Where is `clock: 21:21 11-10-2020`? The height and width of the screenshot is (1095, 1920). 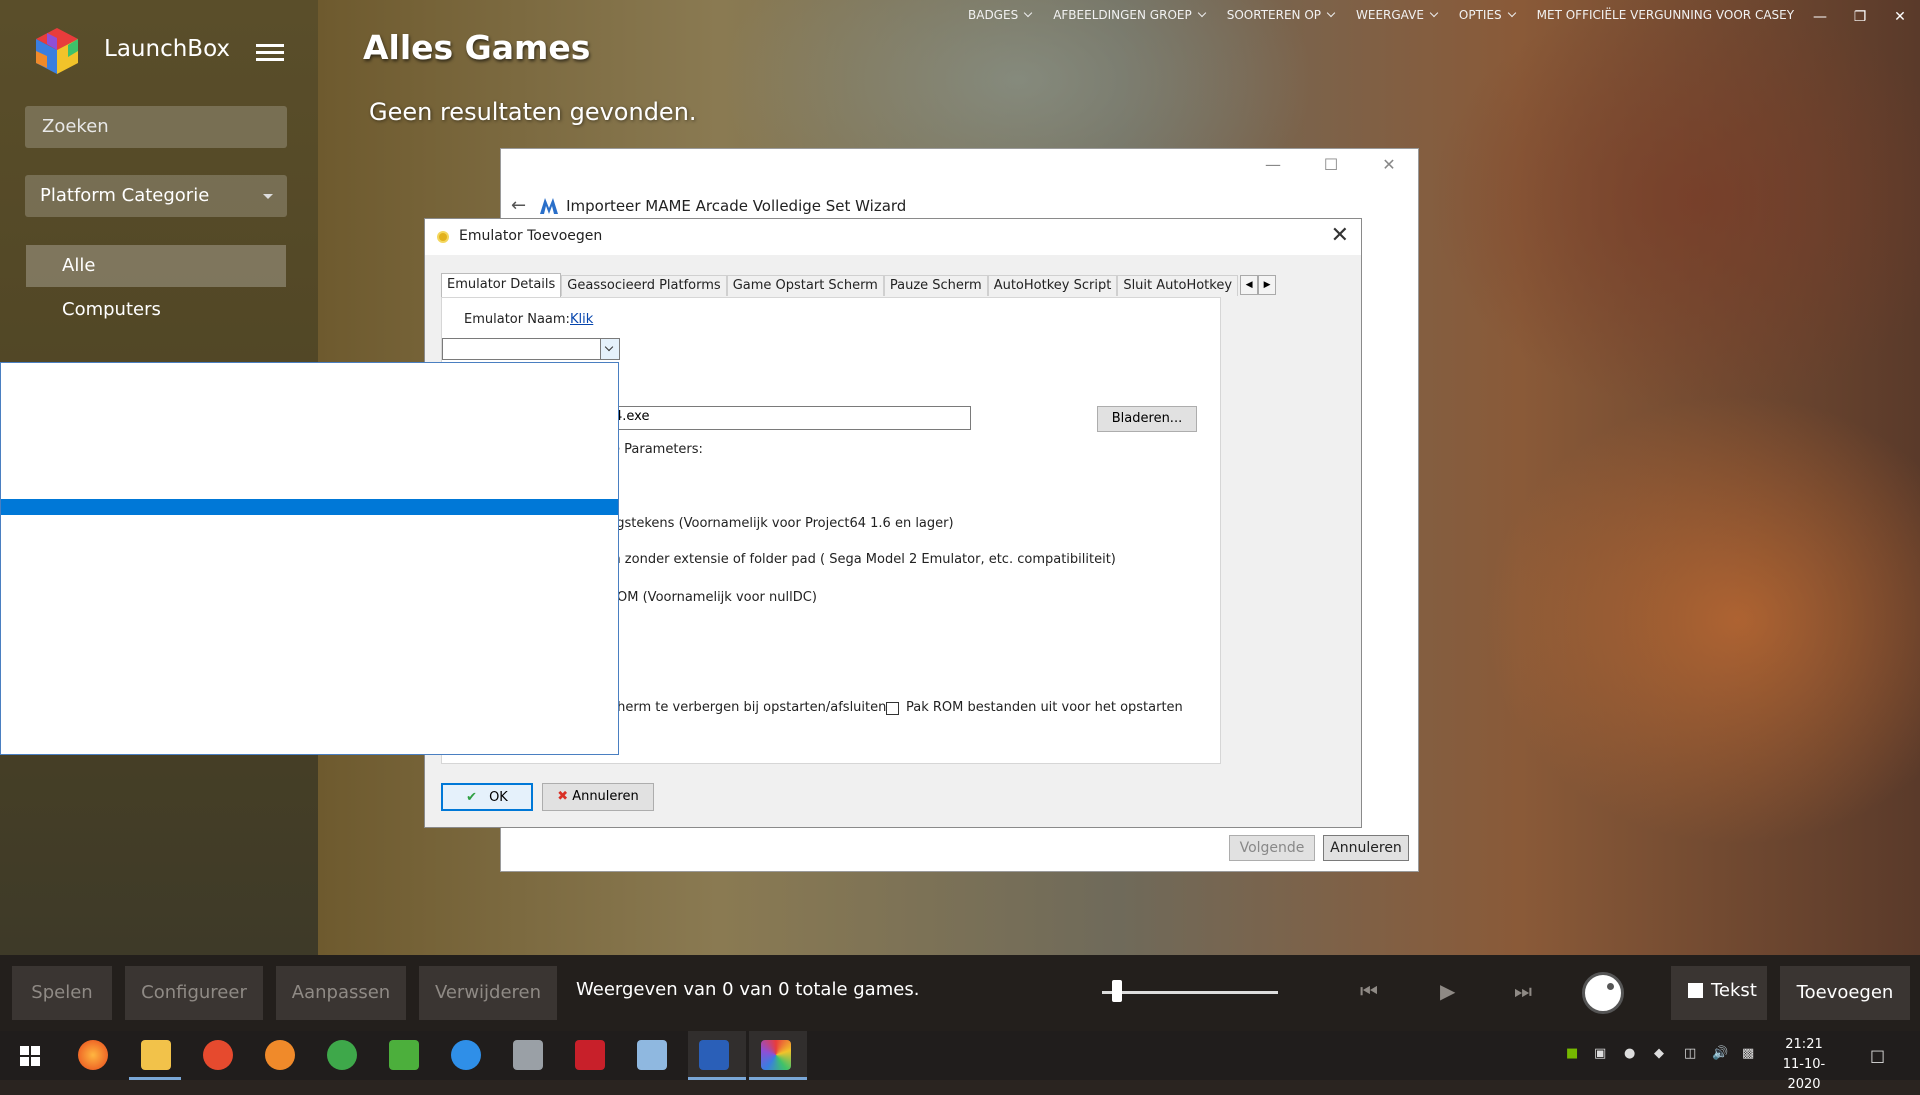 clock: 21:21 11-10-2020 is located at coordinates (1804, 1065).